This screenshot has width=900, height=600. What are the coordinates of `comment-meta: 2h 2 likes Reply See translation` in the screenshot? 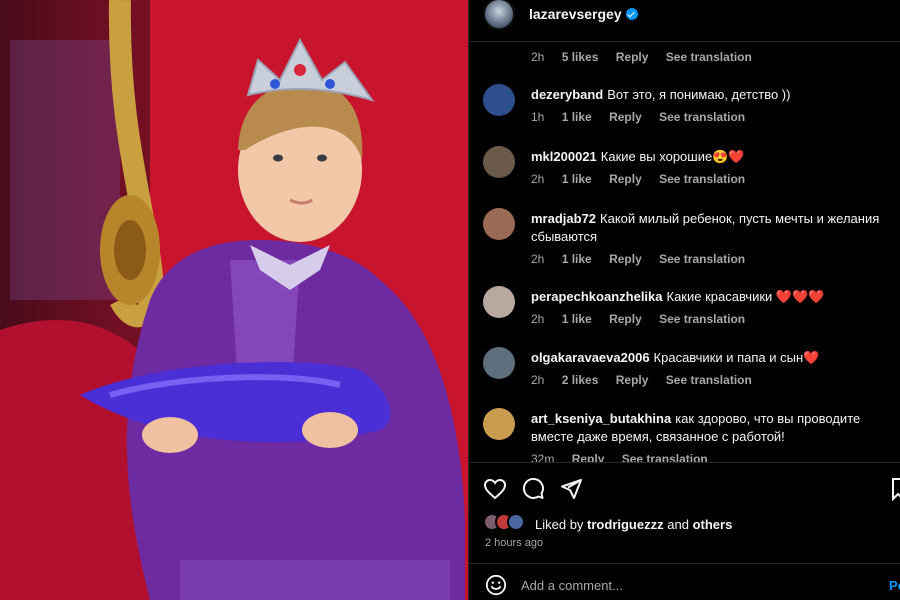 It's located at (648, 380).